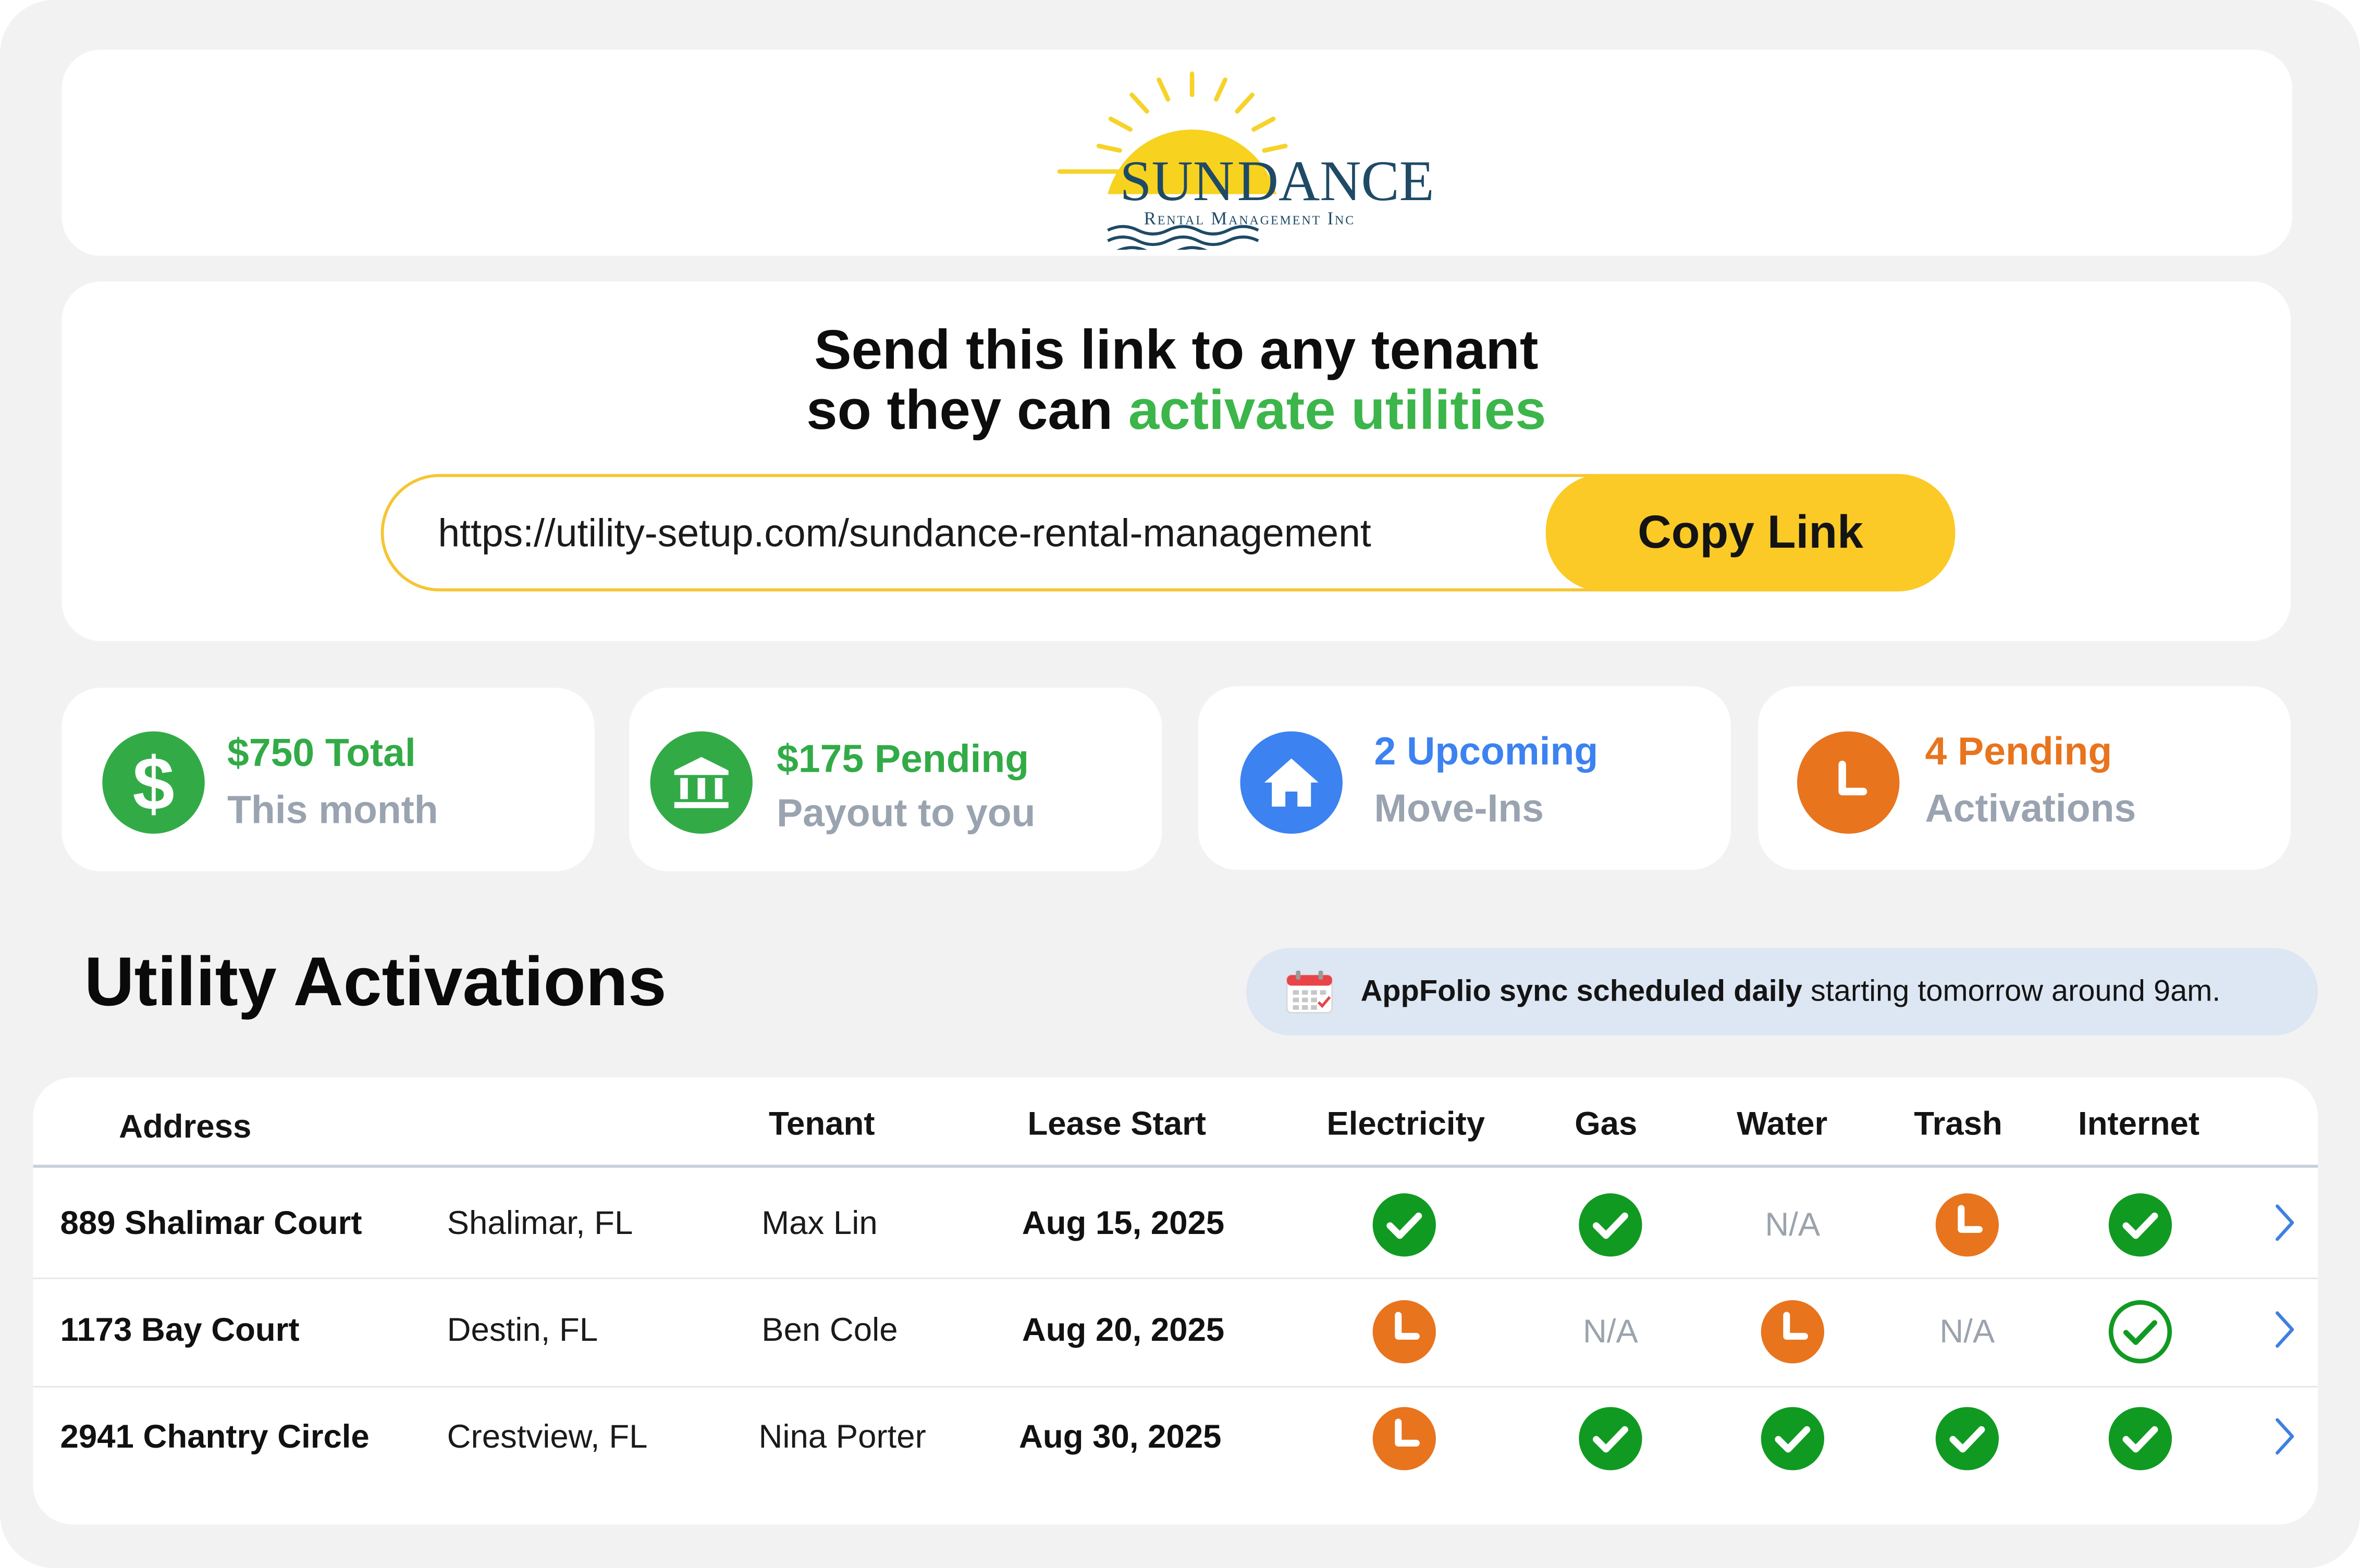  What do you see at coordinates (1793, 1332) in the screenshot?
I see `water-clock-icon` at bounding box center [1793, 1332].